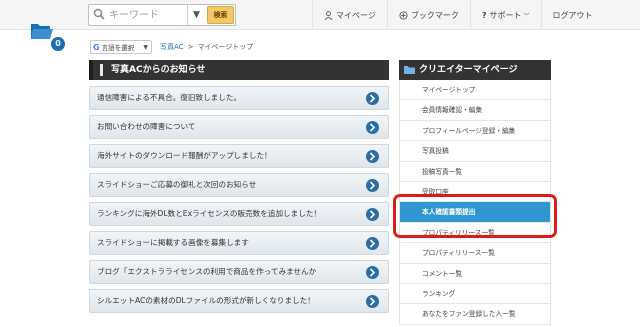  I want to click on news-item: お問い合わせの障害について, so click(239, 127).